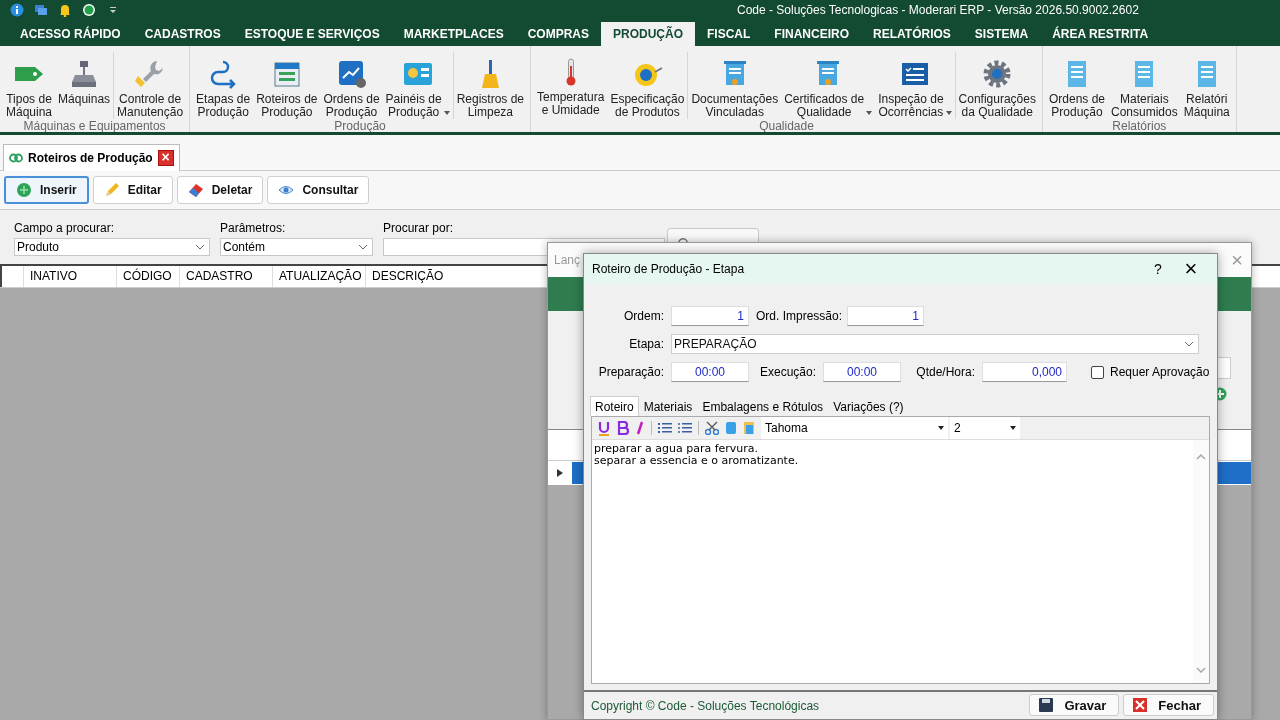 The height and width of the screenshot is (720, 1280). What do you see at coordinates (787, 372) in the screenshot?
I see `field-label: Execução:` at bounding box center [787, 372].